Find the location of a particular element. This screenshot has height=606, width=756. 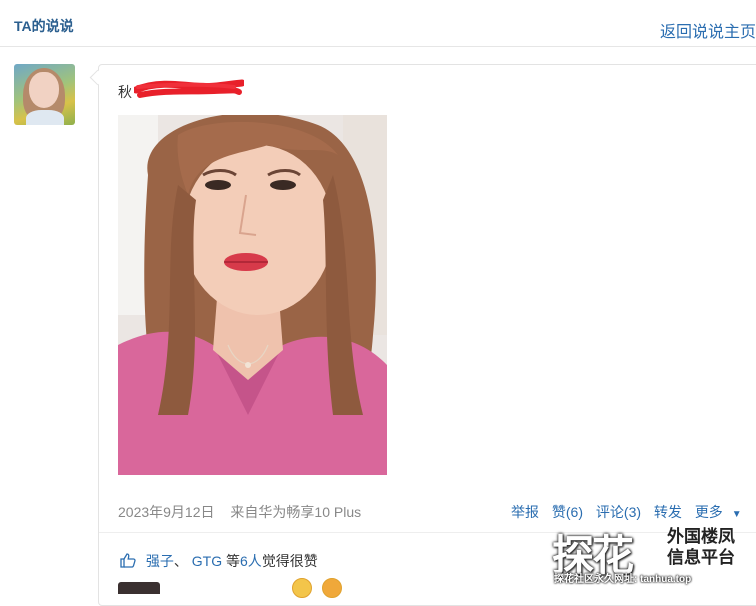

likes-suffix-text: 觉得很赞 is located at coordinates (289, 561).